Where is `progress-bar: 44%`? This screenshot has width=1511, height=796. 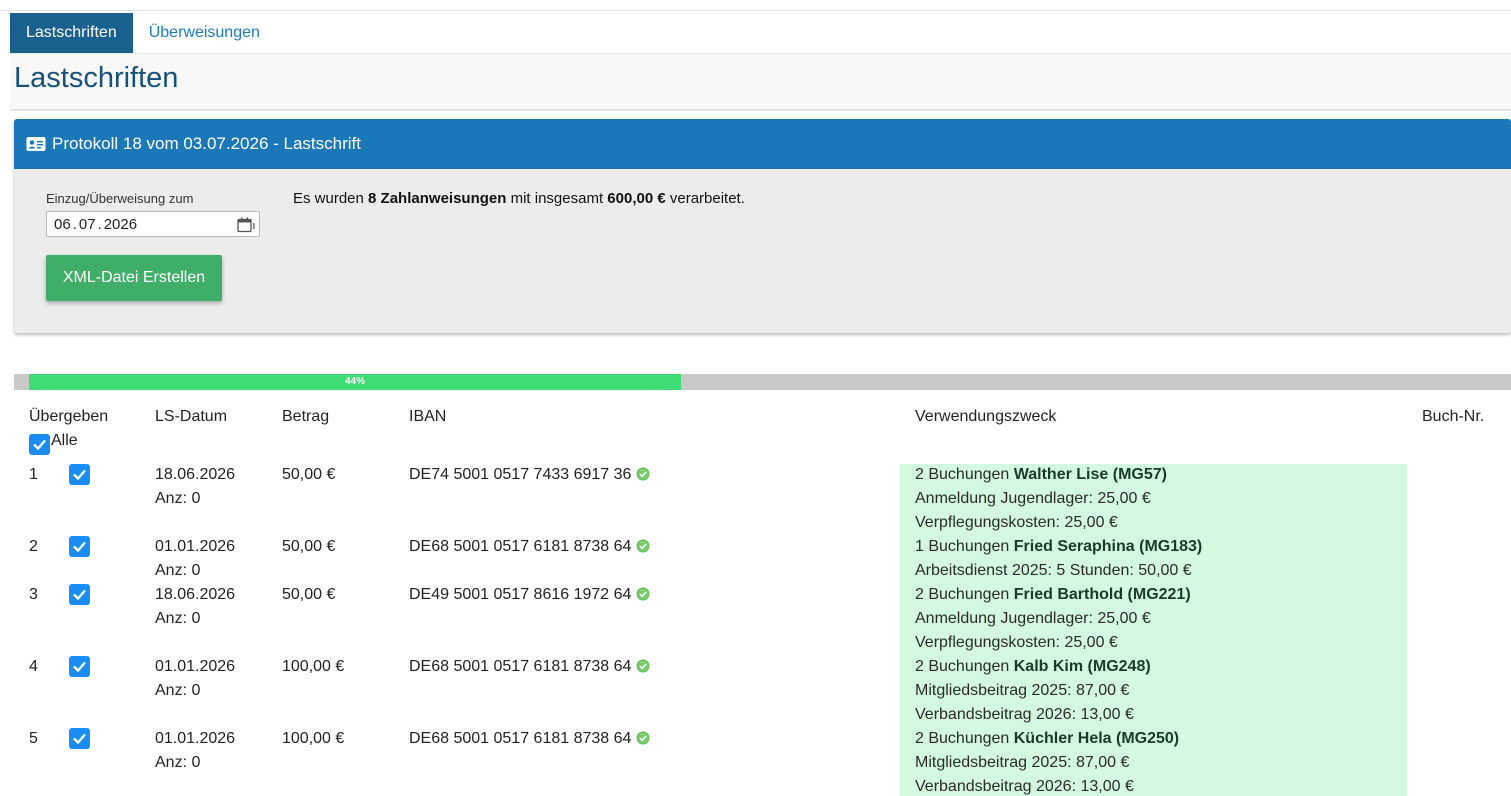 progress-bar: 44% is located at coordinates (762, 382).